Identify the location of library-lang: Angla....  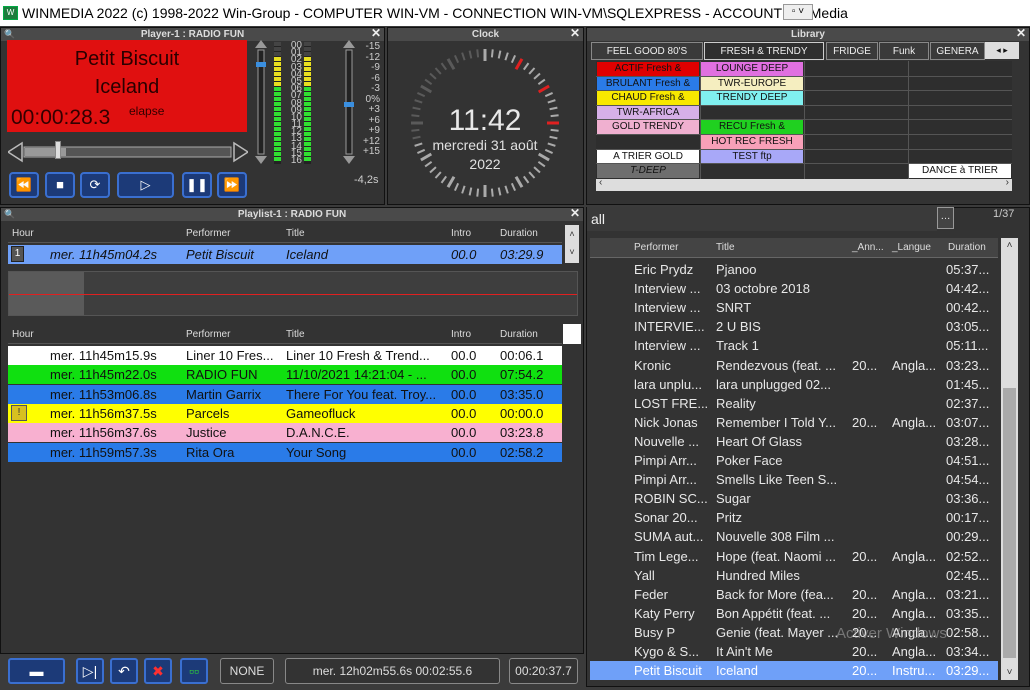
(914, 651).